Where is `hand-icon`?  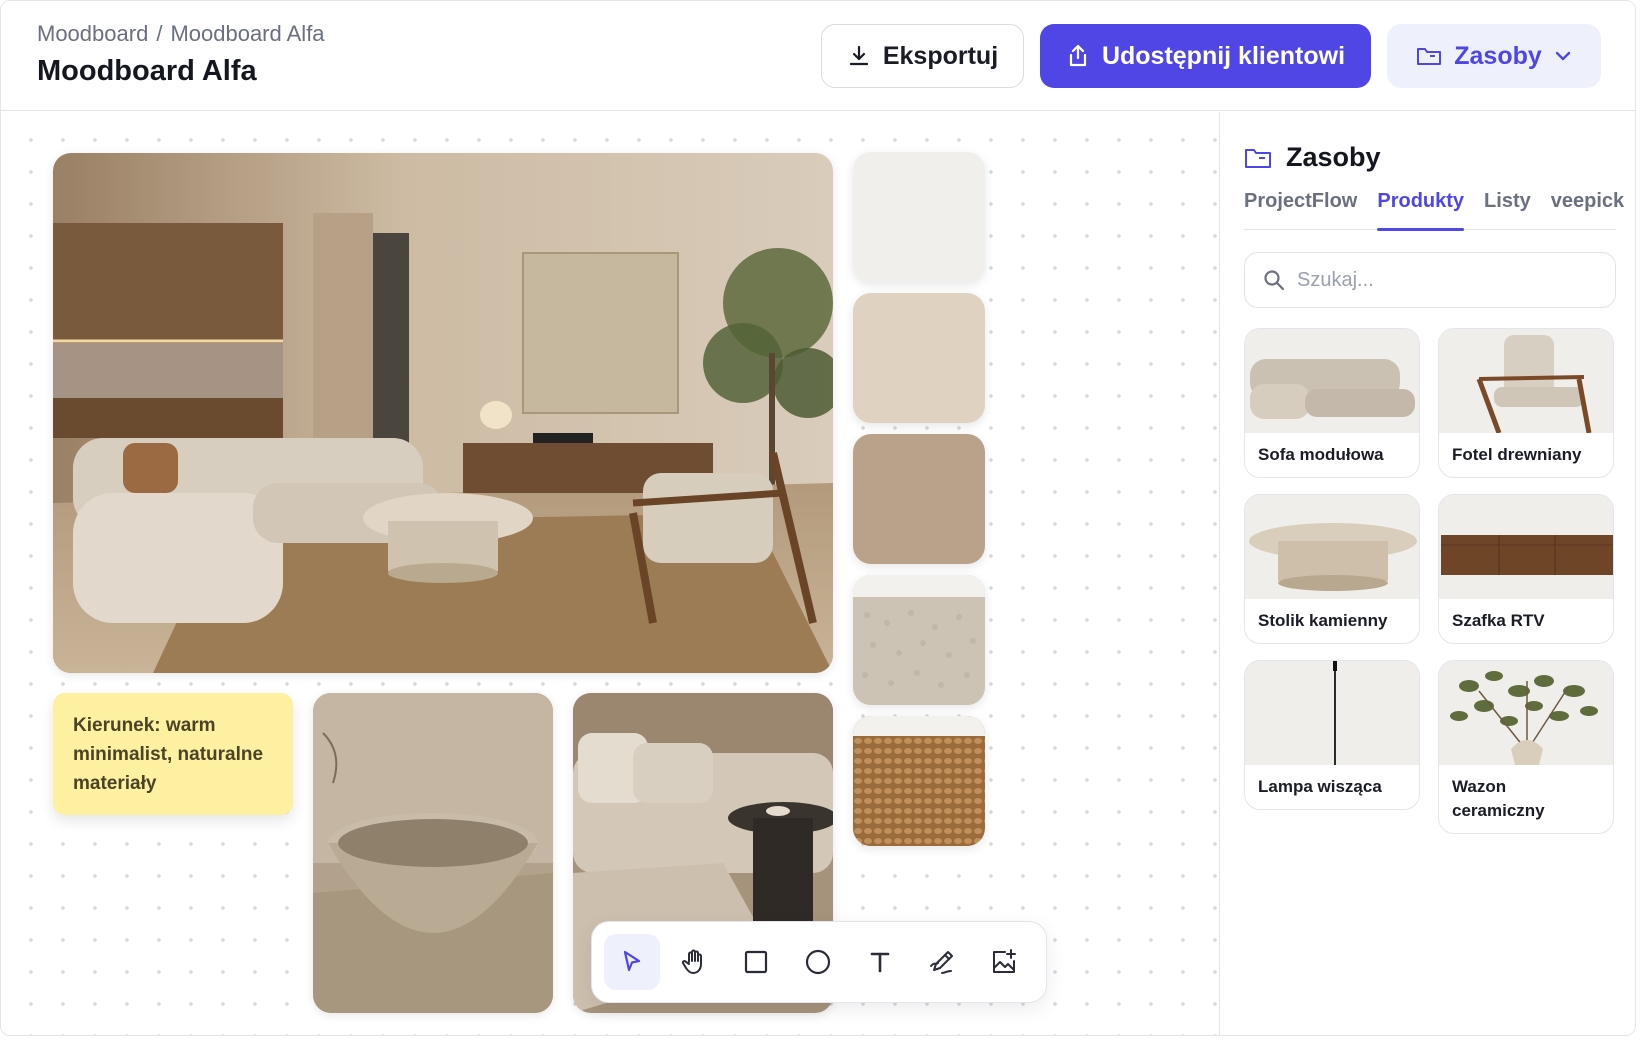 hand-icon is located at coordinates (691, 961).